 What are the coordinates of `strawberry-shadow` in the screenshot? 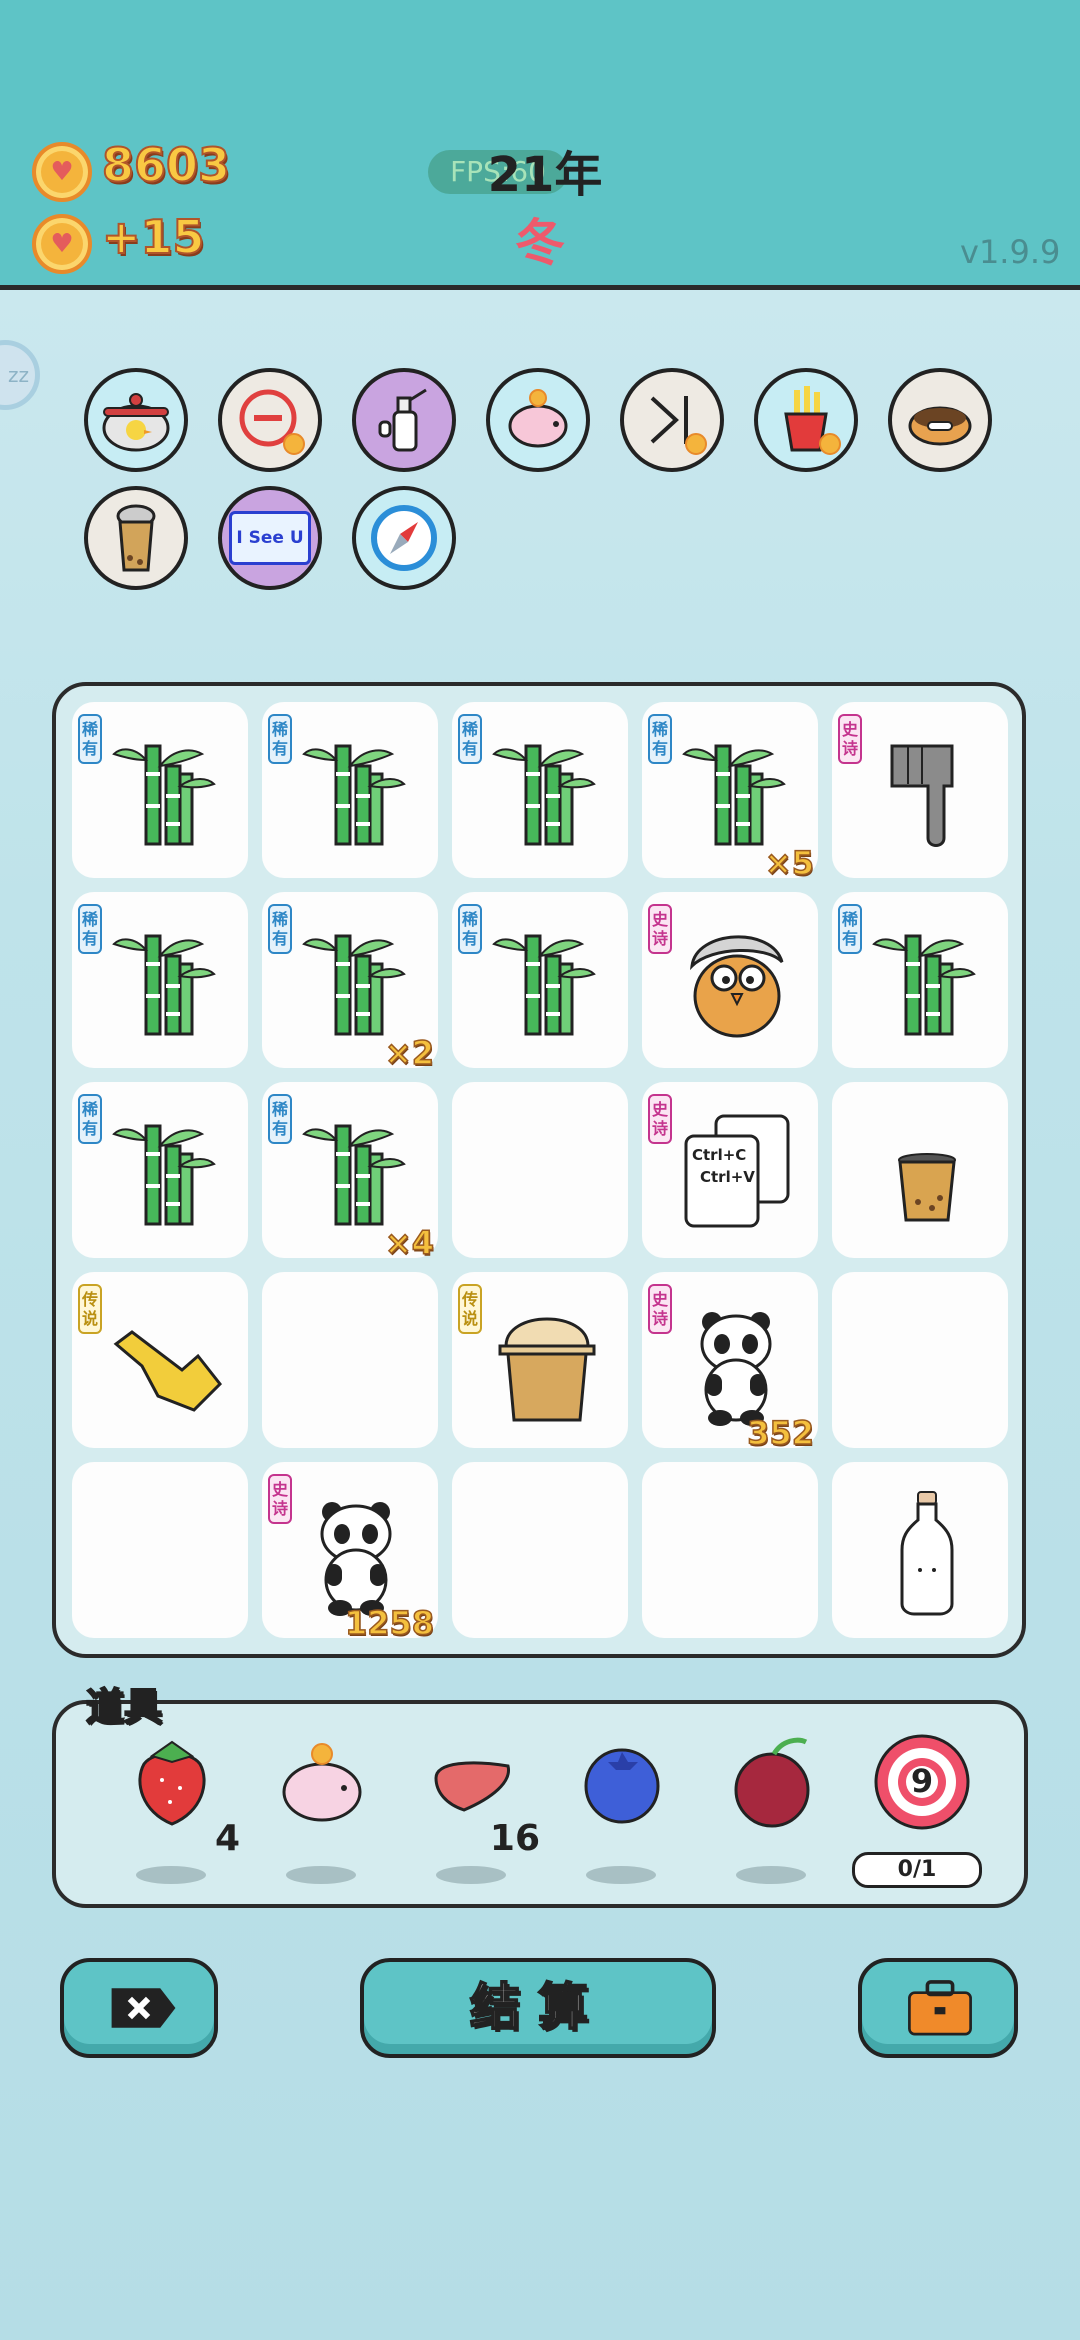 It's located at (171, 1875).